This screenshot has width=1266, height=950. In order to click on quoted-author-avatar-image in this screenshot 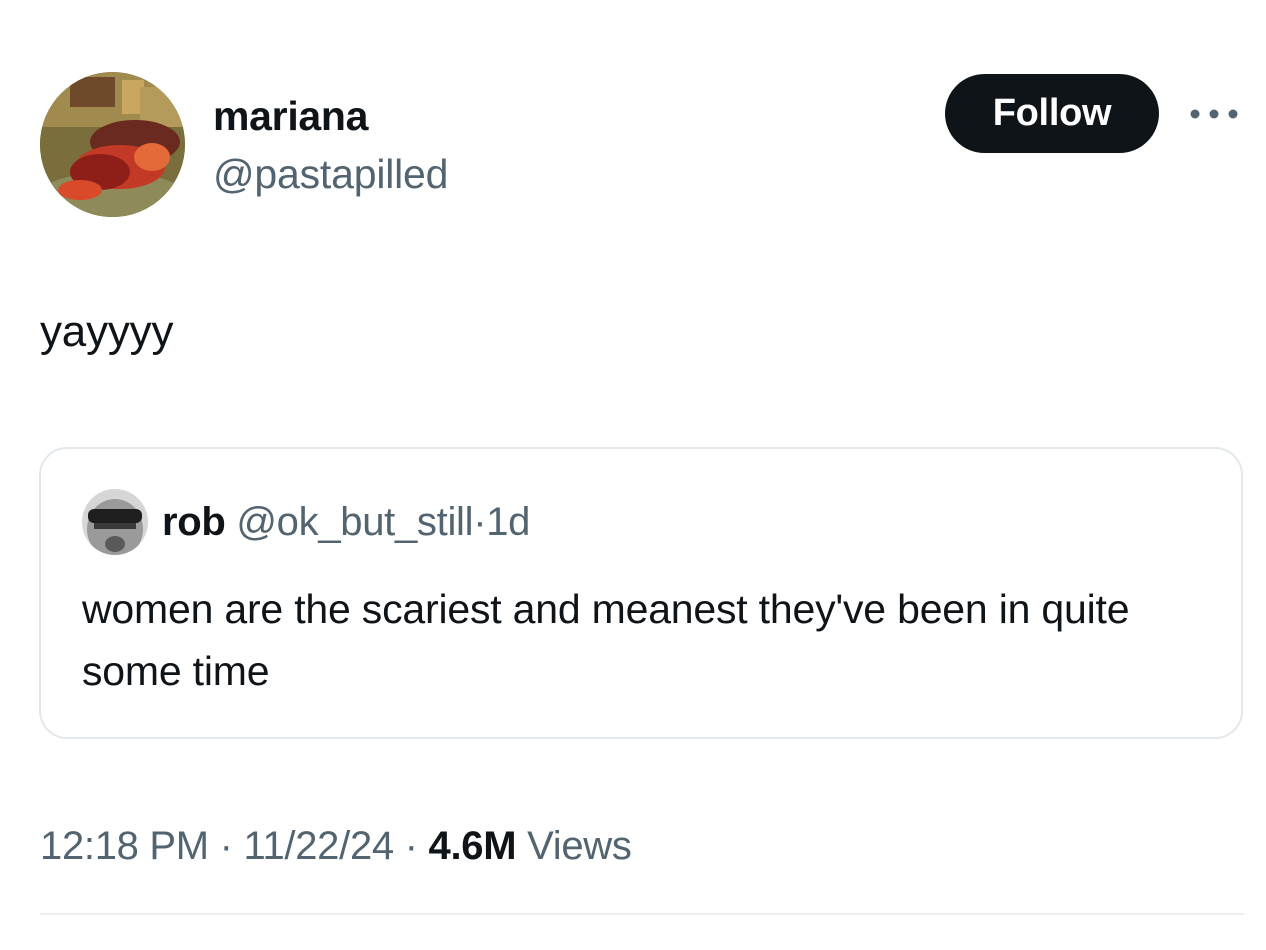, I will do `click(115, 522)`.